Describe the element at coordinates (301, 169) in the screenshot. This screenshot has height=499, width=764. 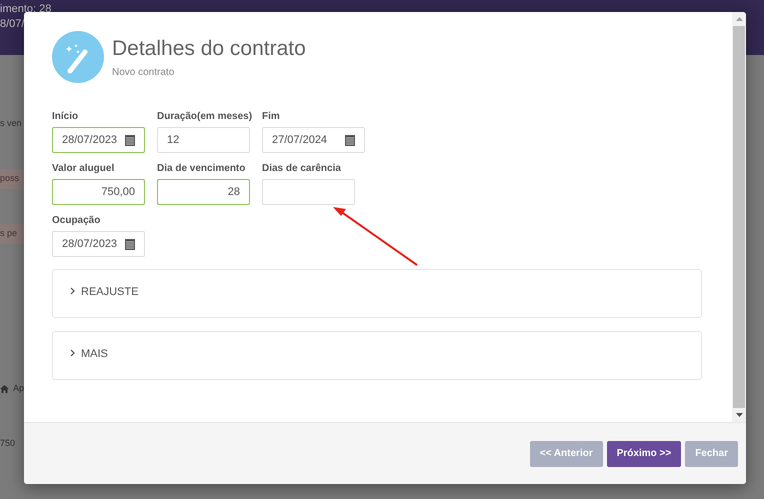
I see `field-label: Dias de carência` at that location.